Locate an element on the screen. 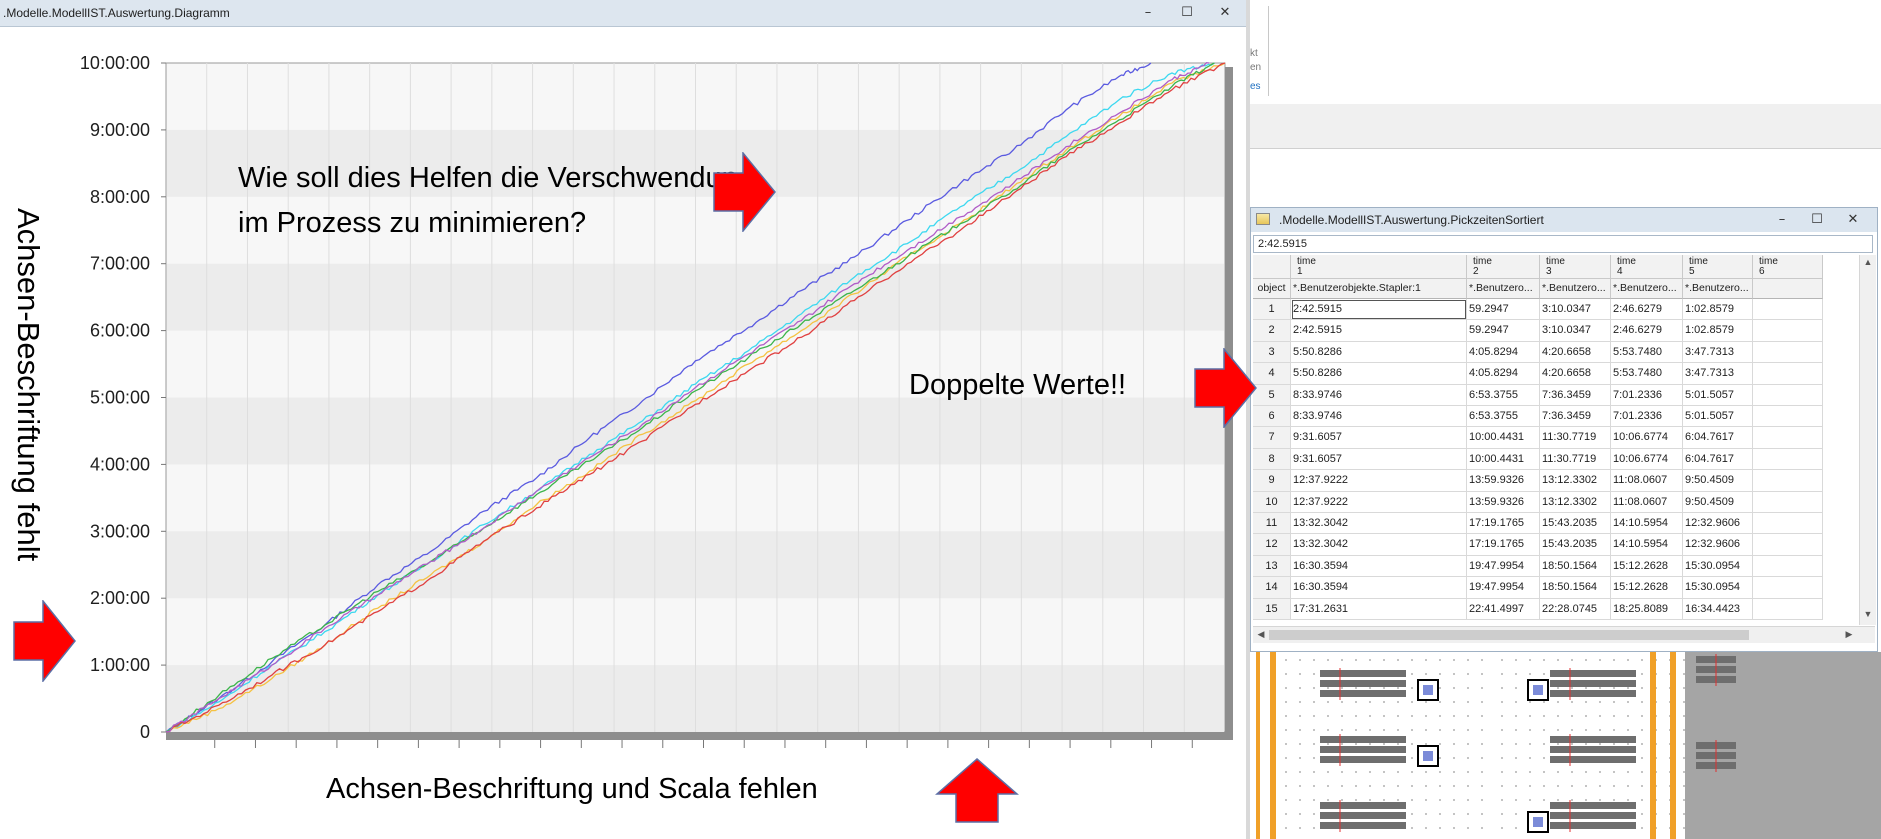 Image resolution: width=1881 pixels, height=839 pixels. scroll-left-icon: ◀ is located at coordinates (1261, 635).